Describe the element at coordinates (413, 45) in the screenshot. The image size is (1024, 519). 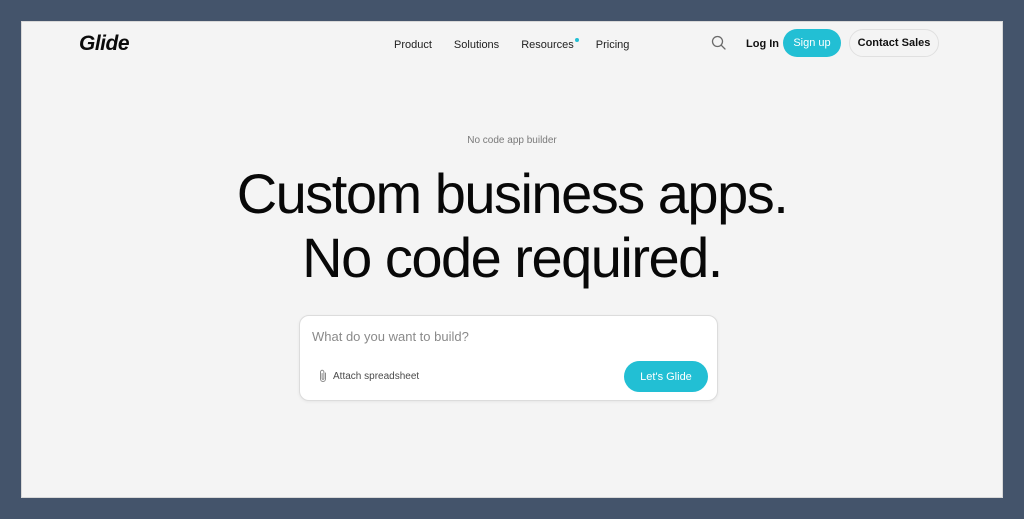
I see `nav-link-product: Product` at that location.